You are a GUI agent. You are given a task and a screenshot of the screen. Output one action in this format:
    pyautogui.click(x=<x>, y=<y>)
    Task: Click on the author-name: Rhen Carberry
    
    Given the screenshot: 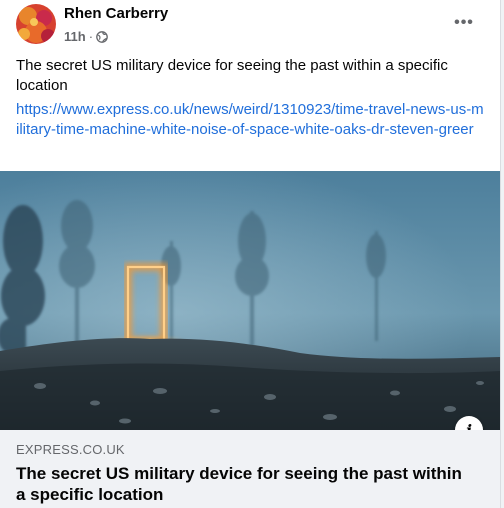 What is the action you would take?
    pyautogui.click(x=116, y=13)
    